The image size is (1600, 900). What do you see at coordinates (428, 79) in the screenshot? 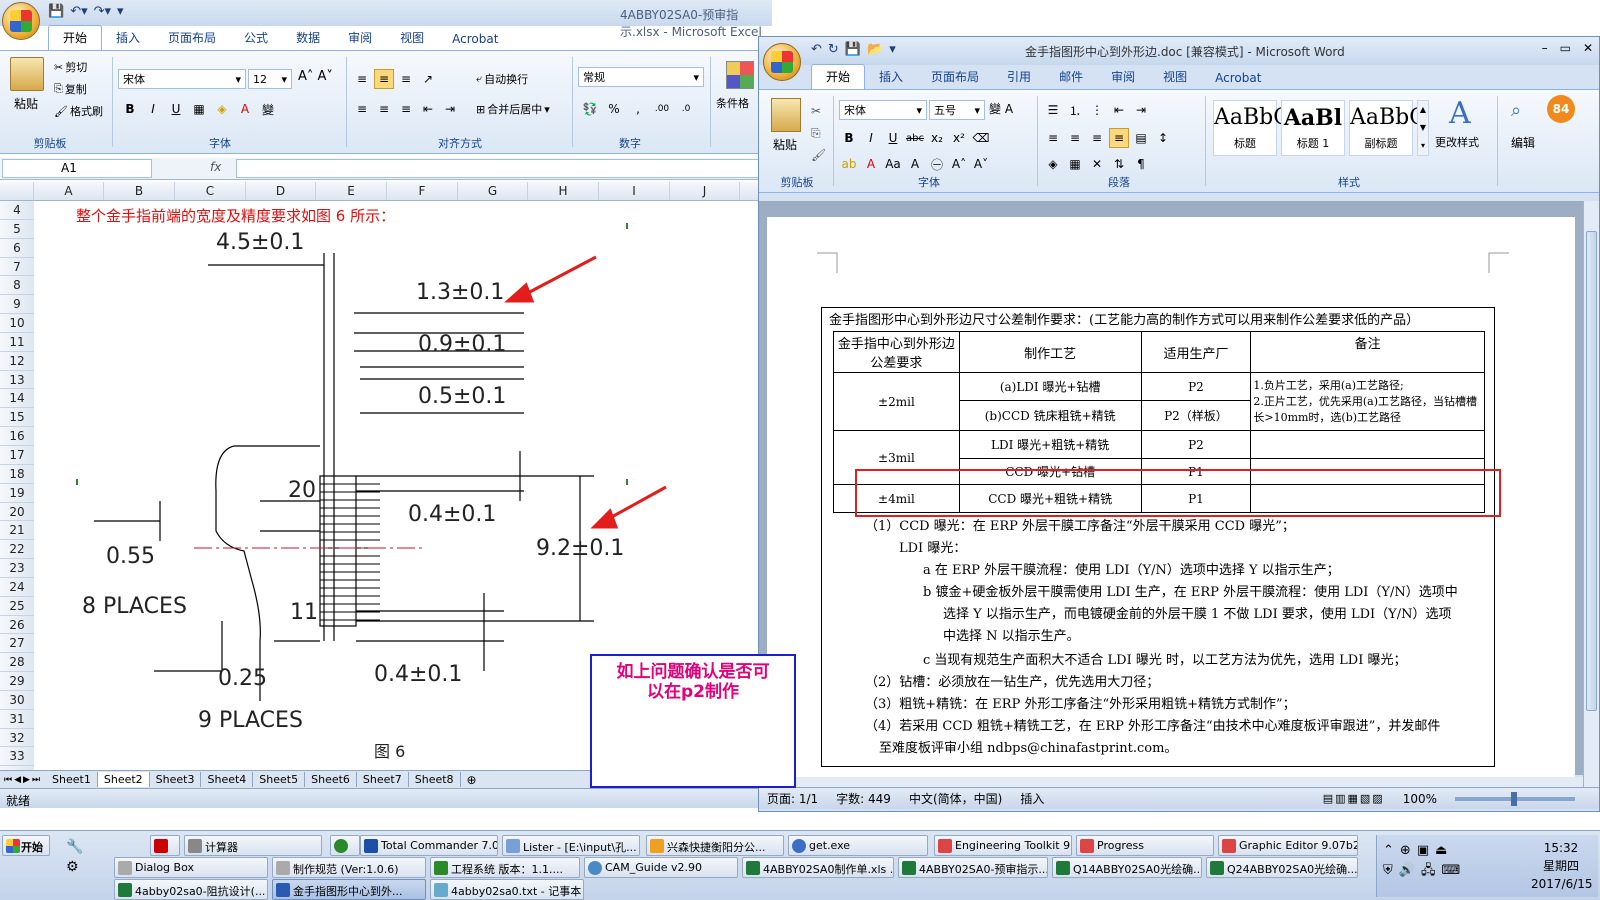
I see `orientation-icon: ↗` at bounding box center [428, 79].